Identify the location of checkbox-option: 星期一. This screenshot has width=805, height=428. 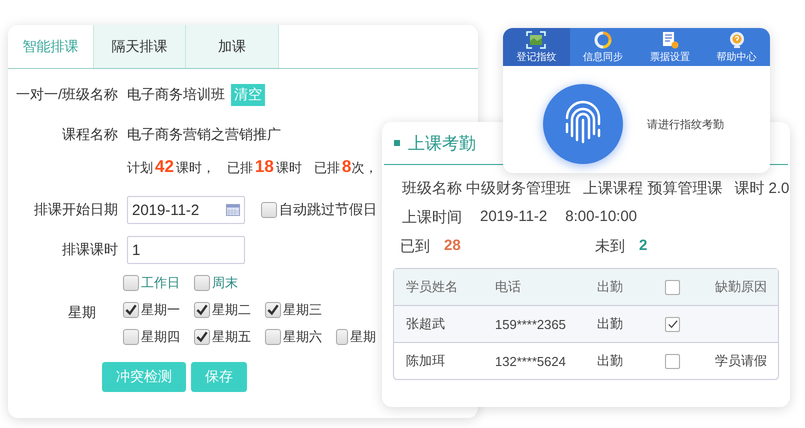
(158, 310).